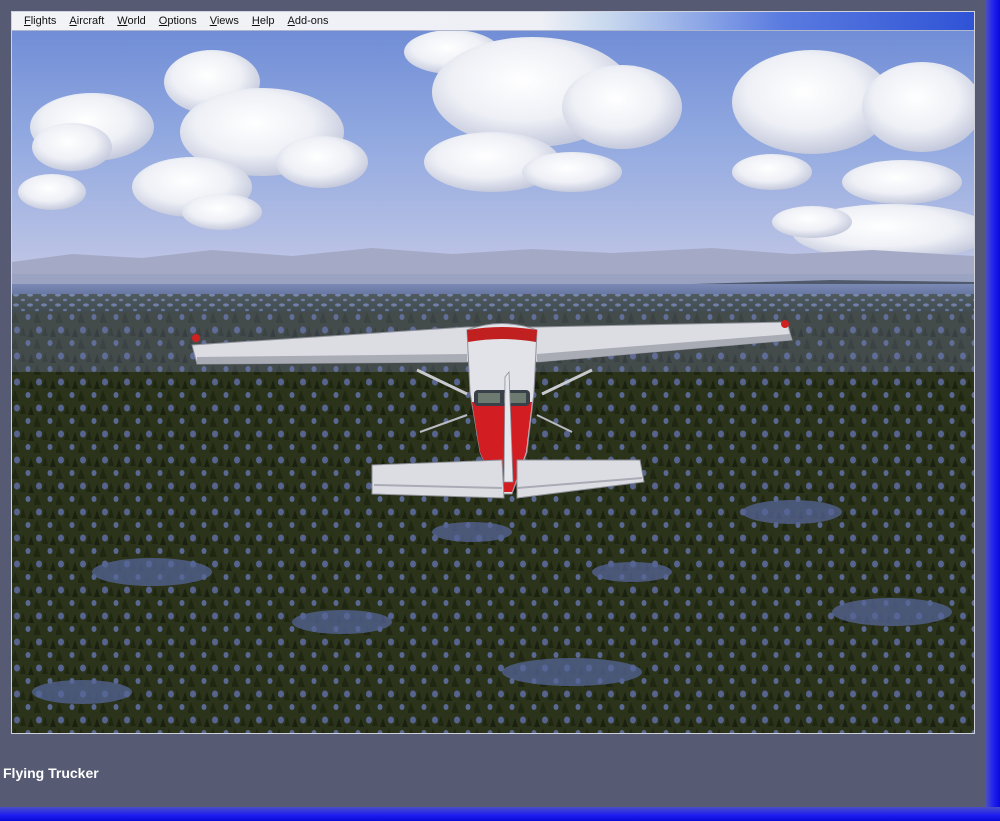 The height and width of the screenshot is (821, 1000). I want to click on frame-glow-right, so click(993, 410).